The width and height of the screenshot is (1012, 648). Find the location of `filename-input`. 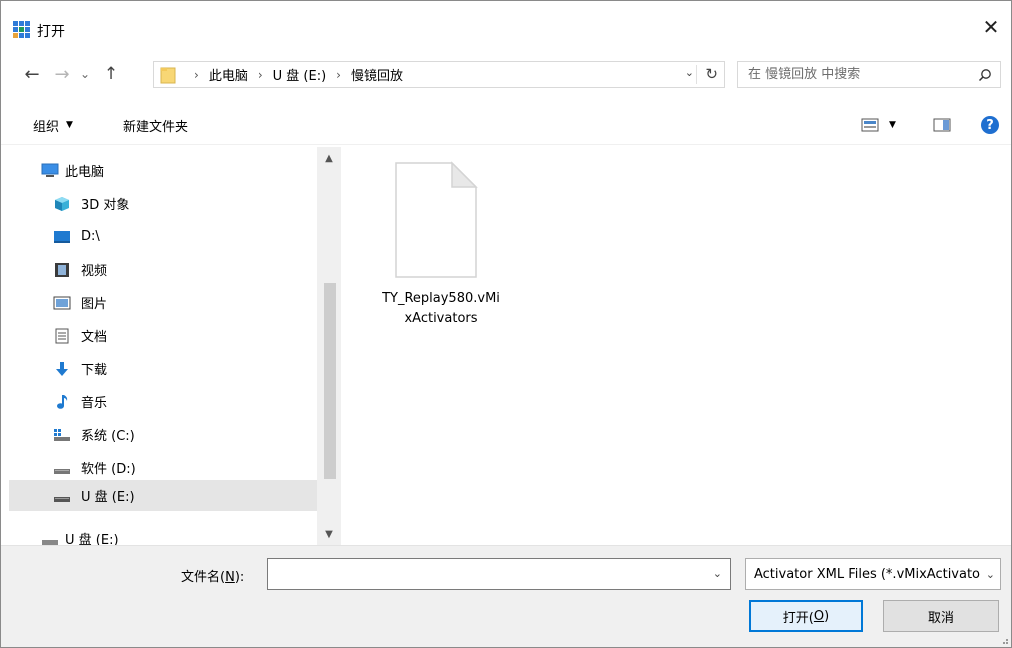

filename-input is located at coordinates (484, 574).